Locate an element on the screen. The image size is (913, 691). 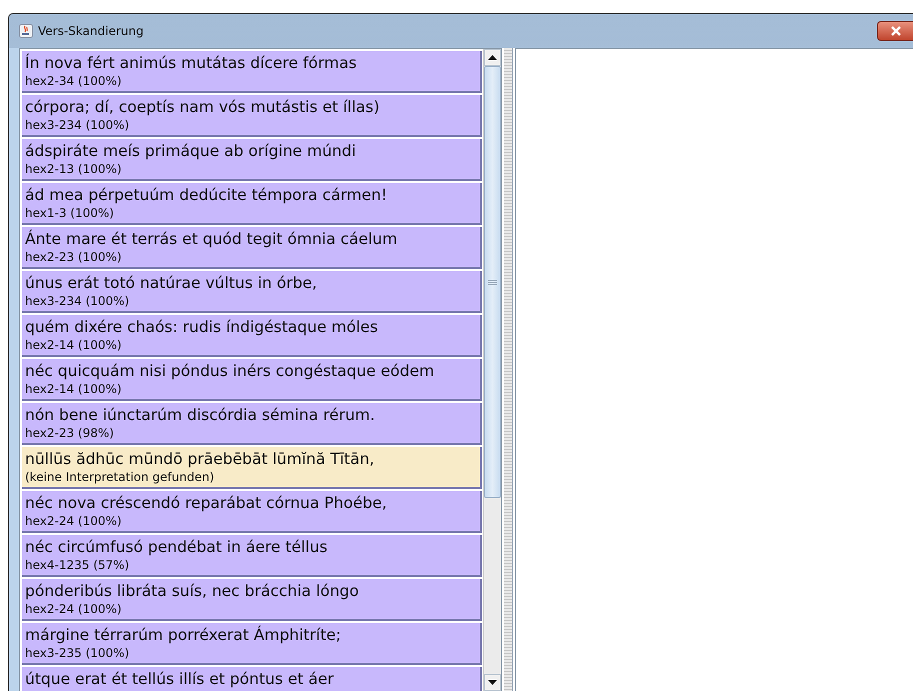
verse-text: ád mea pérpetuúm dedúcite témpora cármen! is located at coordinates (206, 195).